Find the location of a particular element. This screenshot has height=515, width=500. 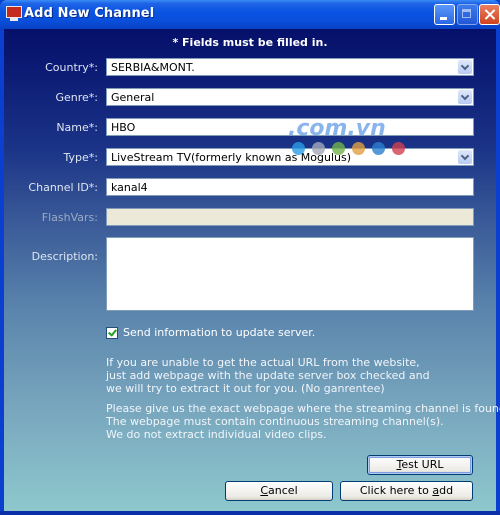

cancel-mnemonic: C is located at coordinates (264, 490).